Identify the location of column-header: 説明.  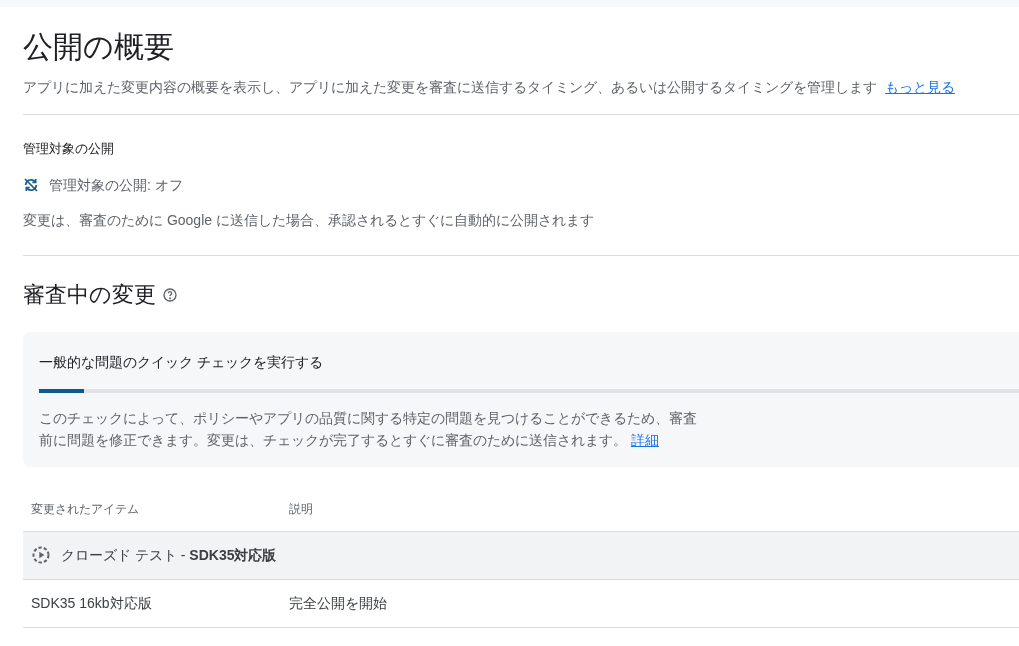
(301, 509).